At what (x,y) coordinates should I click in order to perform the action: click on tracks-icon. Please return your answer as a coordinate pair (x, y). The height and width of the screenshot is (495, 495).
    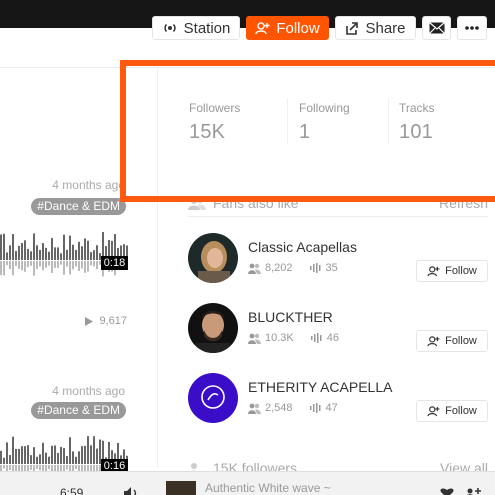
    Looking at the image, I should click on (316, 338).